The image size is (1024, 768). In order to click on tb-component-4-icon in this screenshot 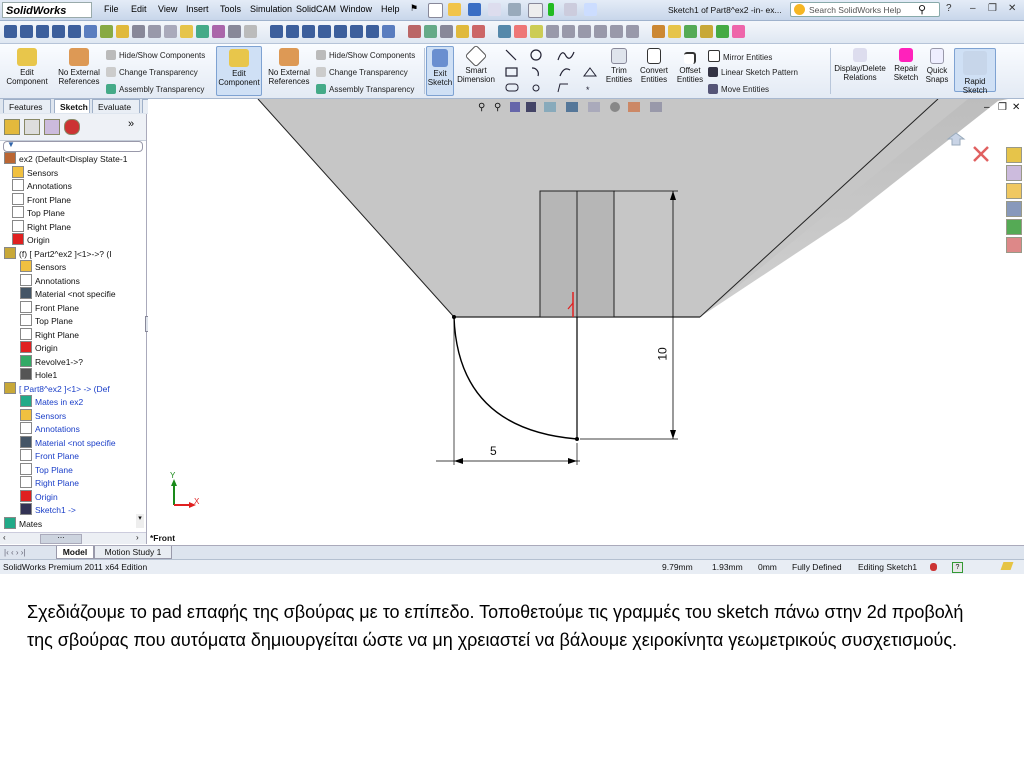, I will do `click(58, 31)`.